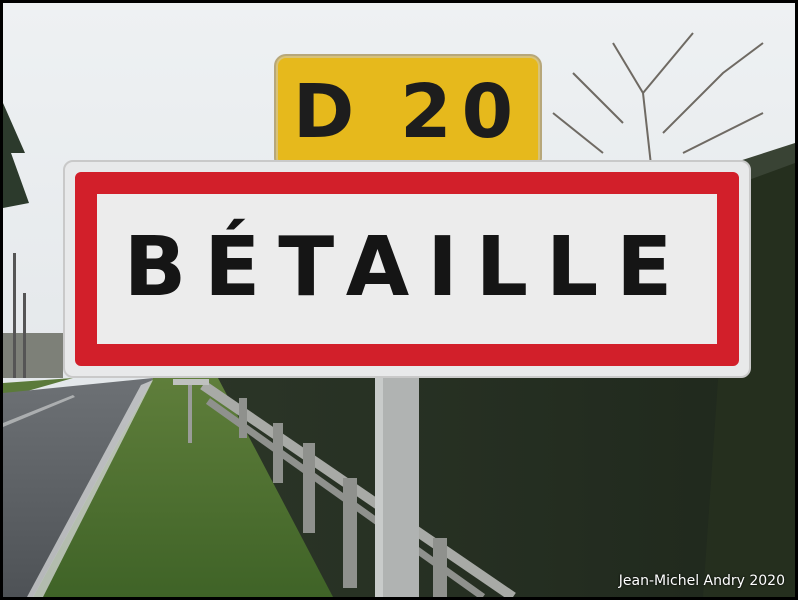  Describe the element at coordinates (379, 486) in the screenshot. I see `sign-post-highlight` at that location.